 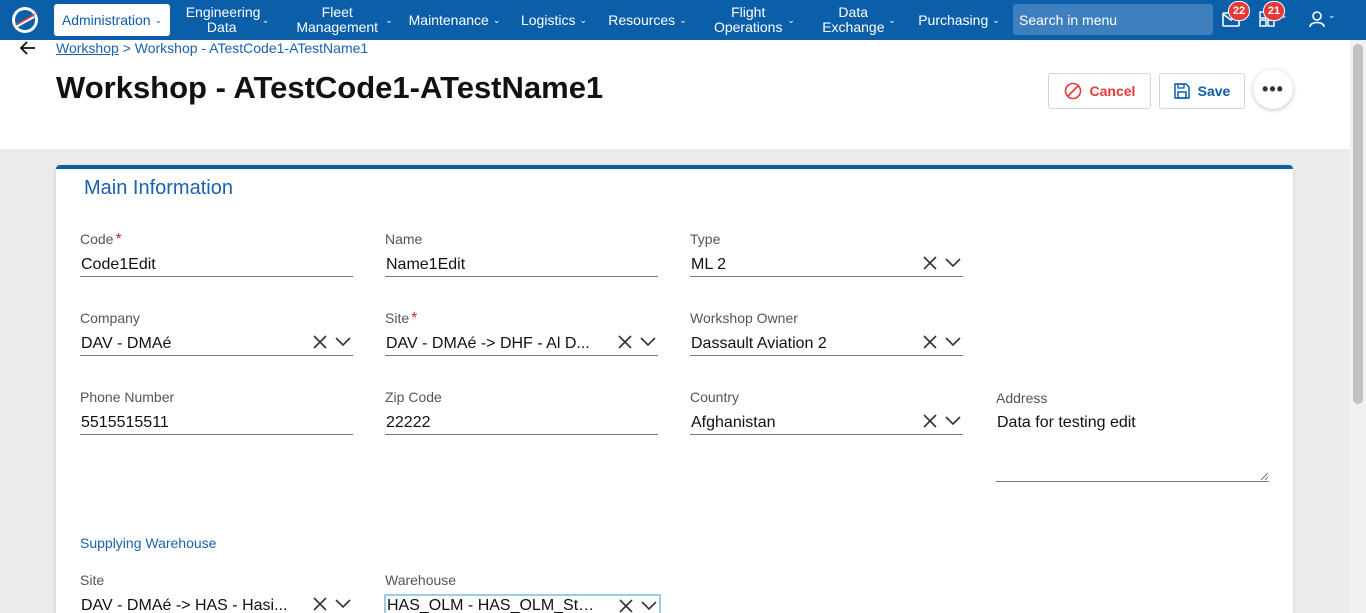 I want to click on name-input: Name1Edit, so click(x=521, y=265).